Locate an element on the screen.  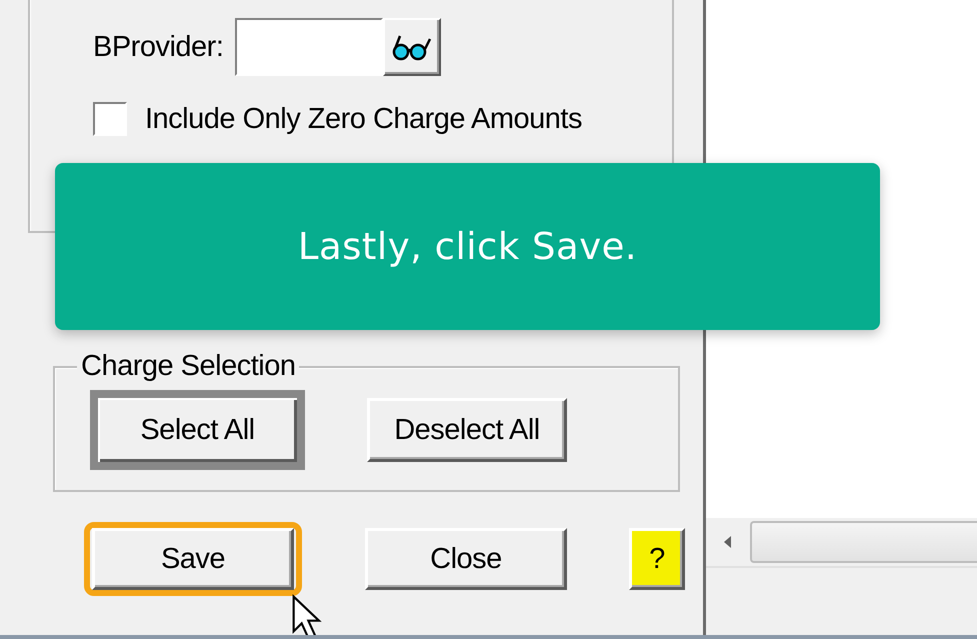
horizontal-scrollbar is located at coordinates (841, 543).